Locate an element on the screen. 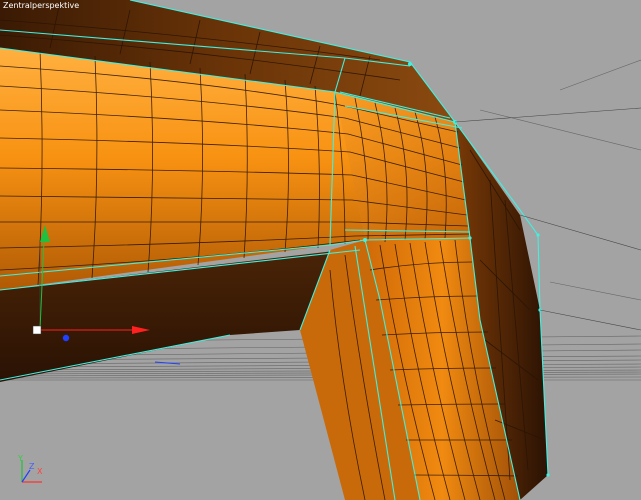  axis-label-y: Y is located at coordinates (20, 458).